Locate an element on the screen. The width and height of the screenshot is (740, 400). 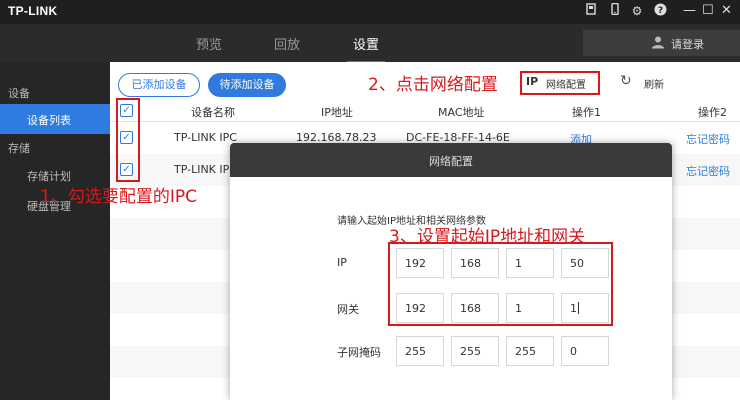
subnet-mask-label: 子网掩码 is located at coordinates (359, 352).